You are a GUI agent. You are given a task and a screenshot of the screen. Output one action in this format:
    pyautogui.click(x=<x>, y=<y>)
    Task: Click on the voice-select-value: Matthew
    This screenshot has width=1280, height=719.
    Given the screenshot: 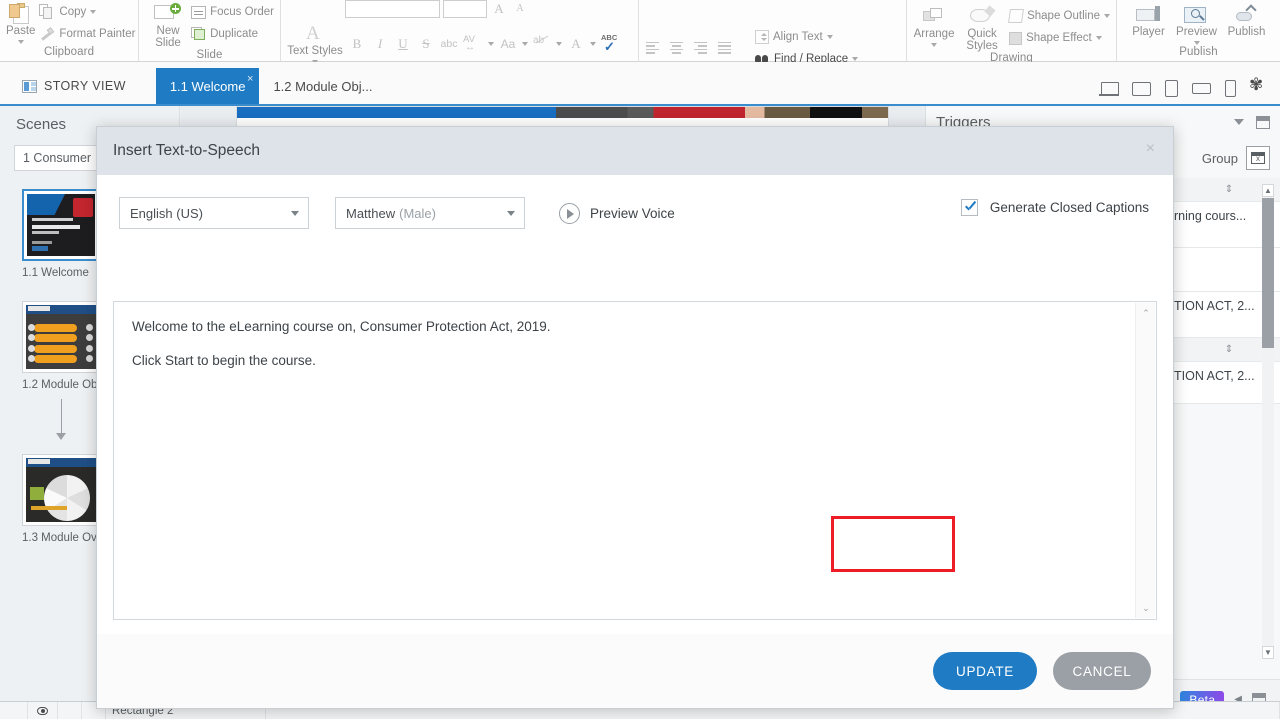 What is the action you would take?
    pyautogui.click(x=371, y=213)
    